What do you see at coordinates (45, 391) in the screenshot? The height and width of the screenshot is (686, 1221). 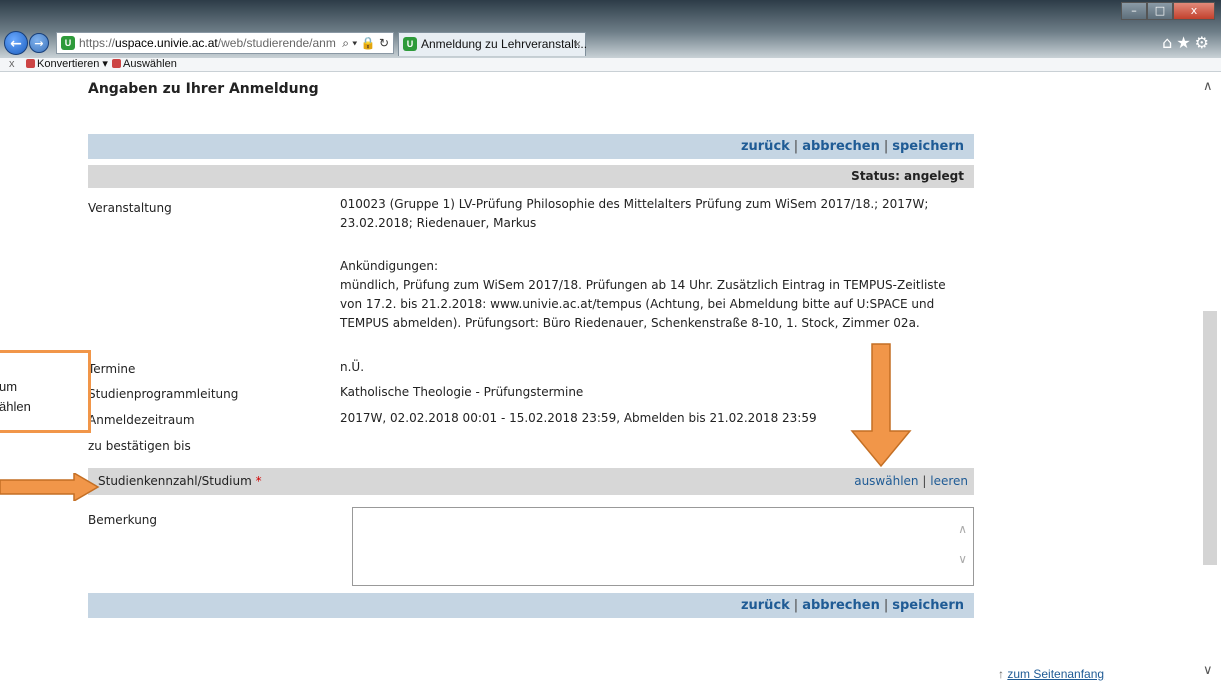 I see `annotation-callout: um ählen` at bounding box center [45, 391].